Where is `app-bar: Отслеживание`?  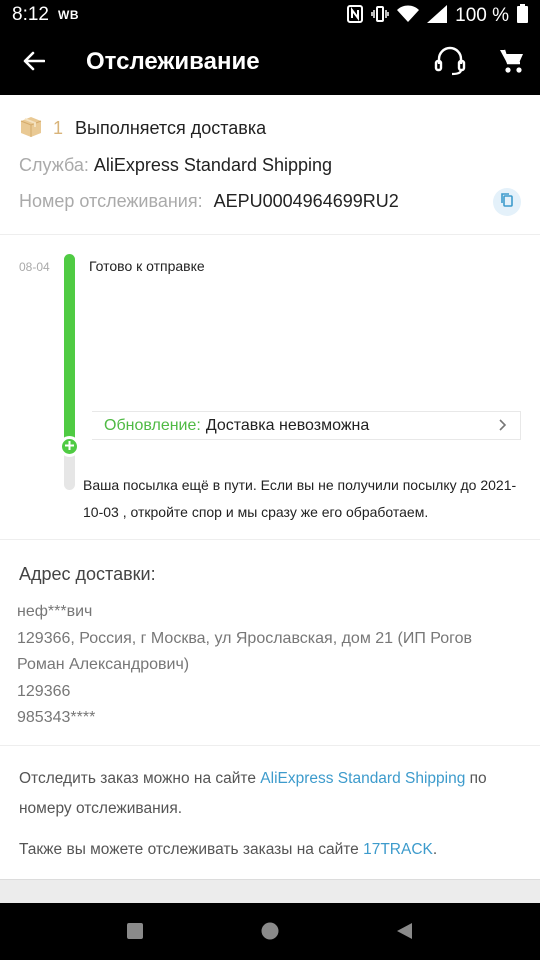
app-bar: Отслеживание is located at coordinates (270, 63).